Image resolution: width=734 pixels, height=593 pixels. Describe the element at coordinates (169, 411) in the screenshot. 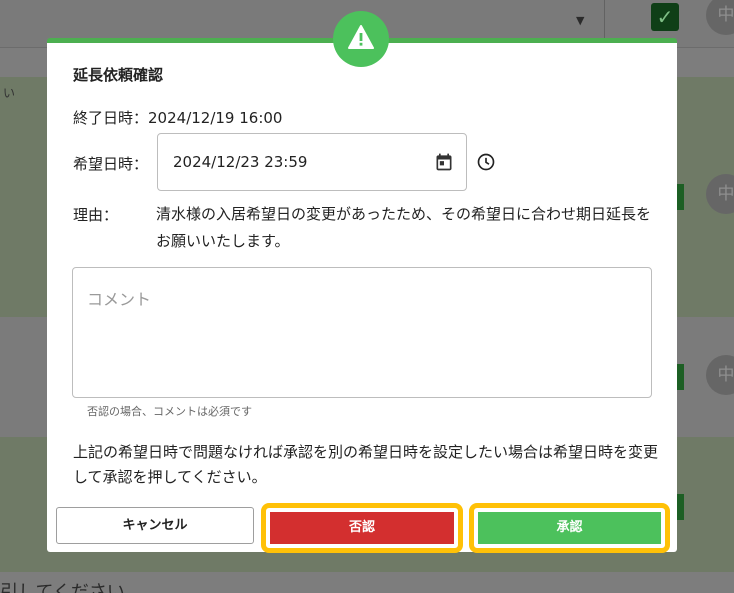

I see `comment-hint: 否認の場合、コメントは必須です` at that location.